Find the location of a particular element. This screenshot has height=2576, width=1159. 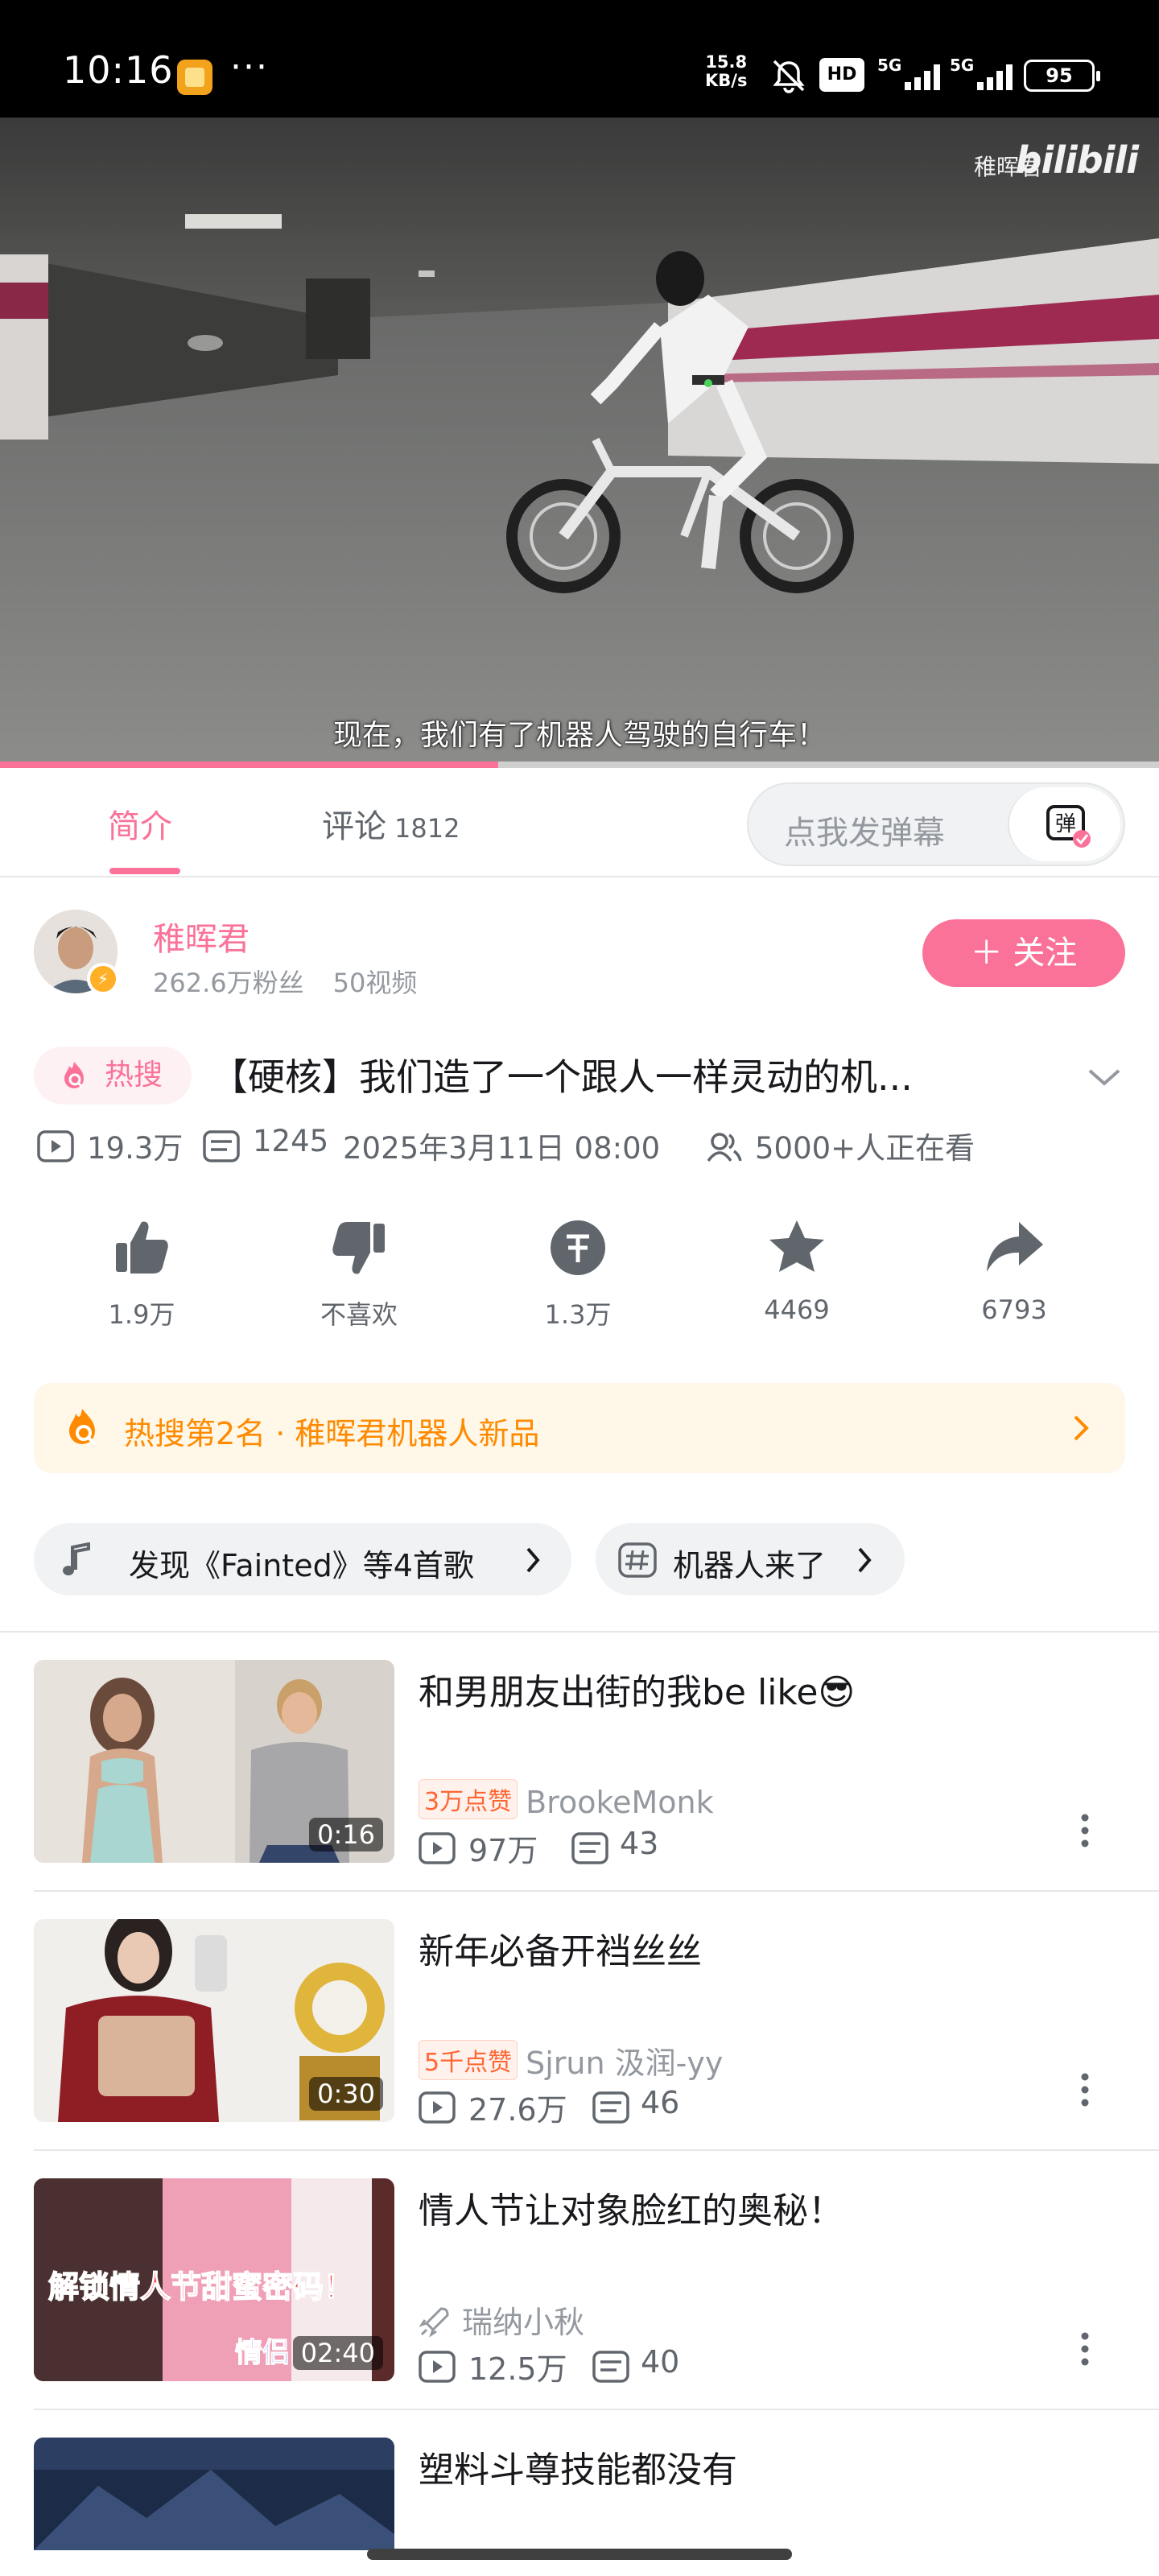

recommendation-views: 27.6万 is located at coordinates (517, 2110).